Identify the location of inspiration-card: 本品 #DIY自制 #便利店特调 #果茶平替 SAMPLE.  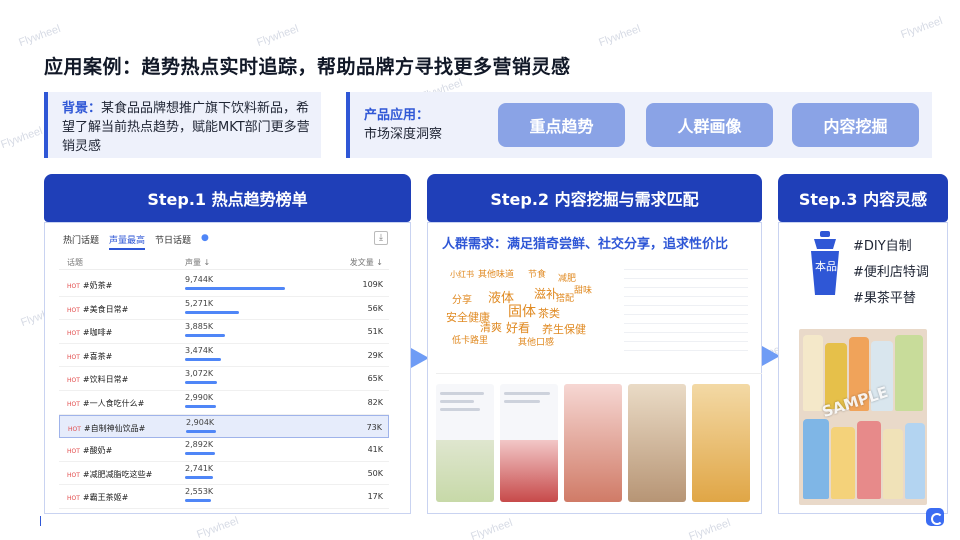
(863, 368).